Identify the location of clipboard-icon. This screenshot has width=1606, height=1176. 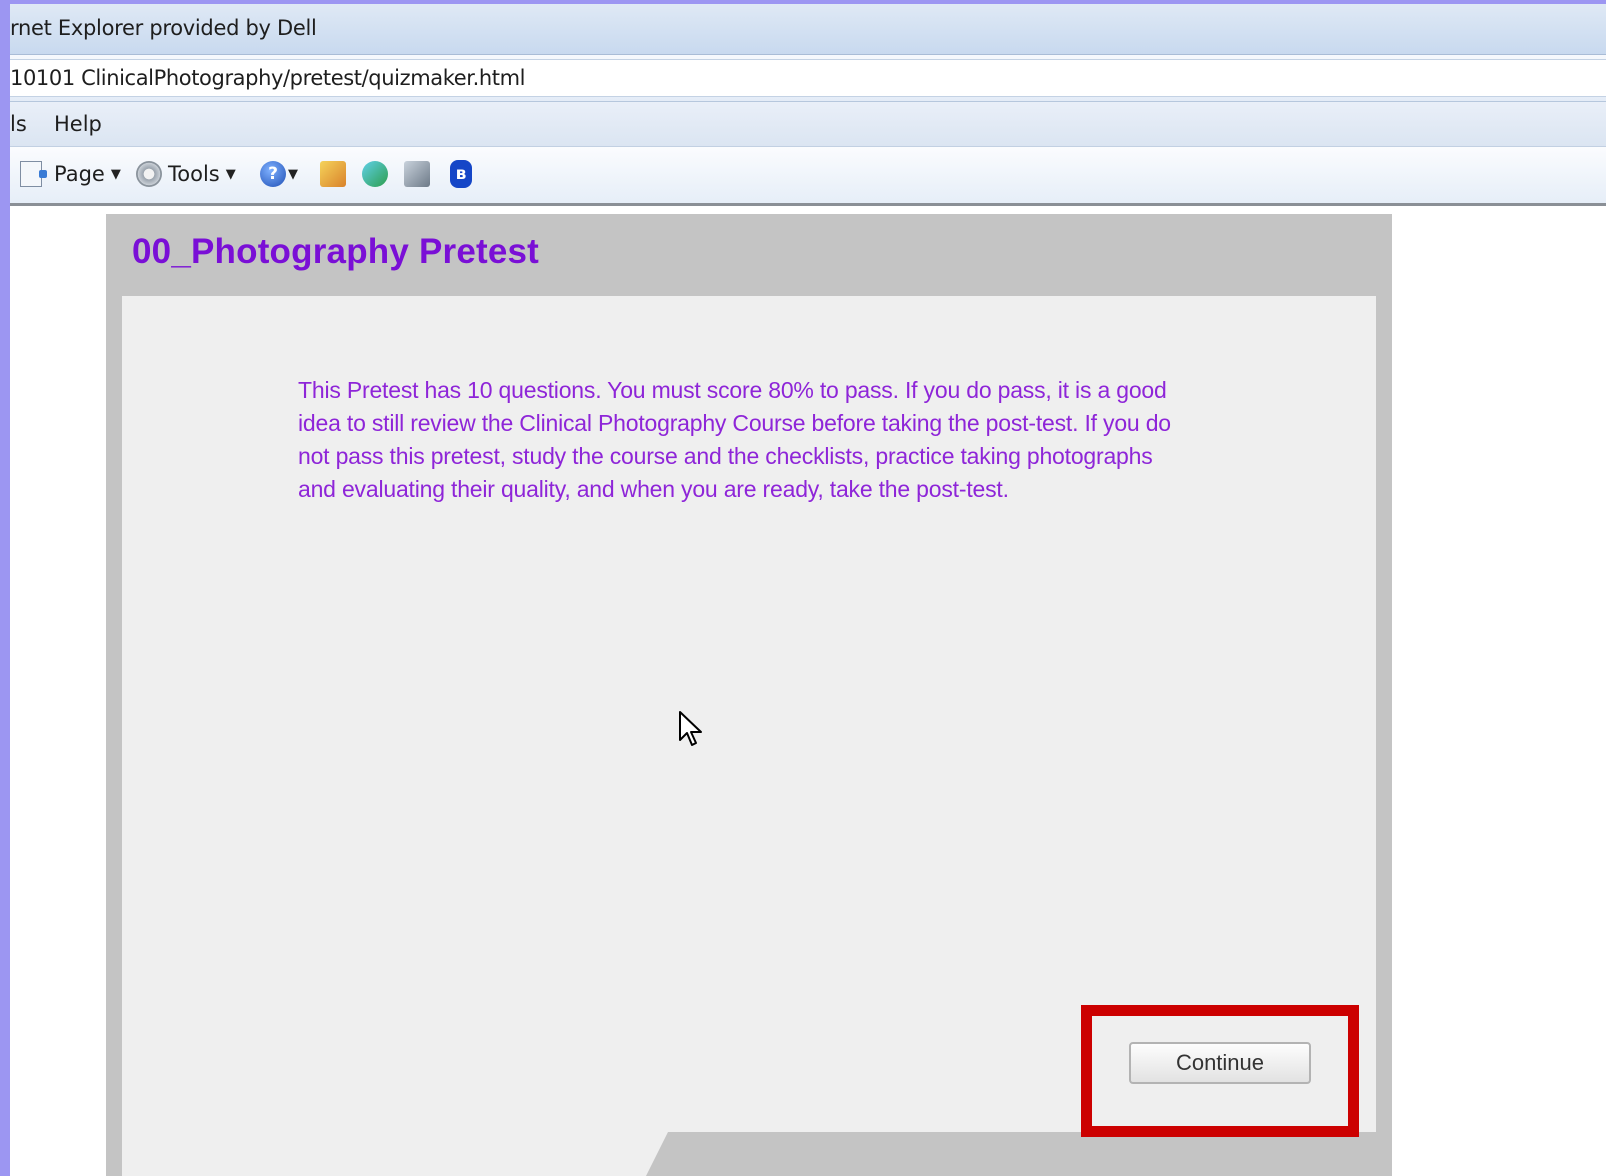
(417, 174).